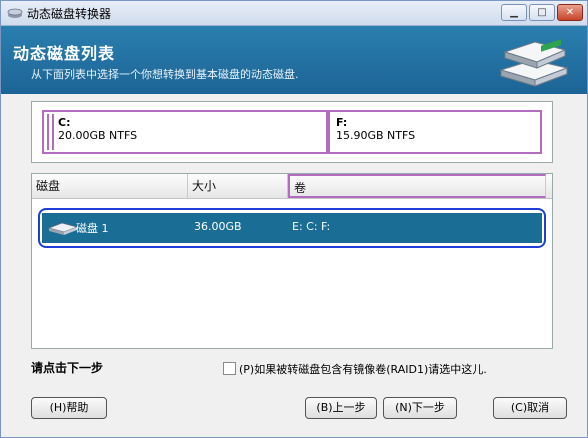 Image resolution: width=588 pixels, height=438 pixels. Describe the element at coordinates (92, 228) in the screenshot. I see `row-disk-name: 磁盘 1` at that location.